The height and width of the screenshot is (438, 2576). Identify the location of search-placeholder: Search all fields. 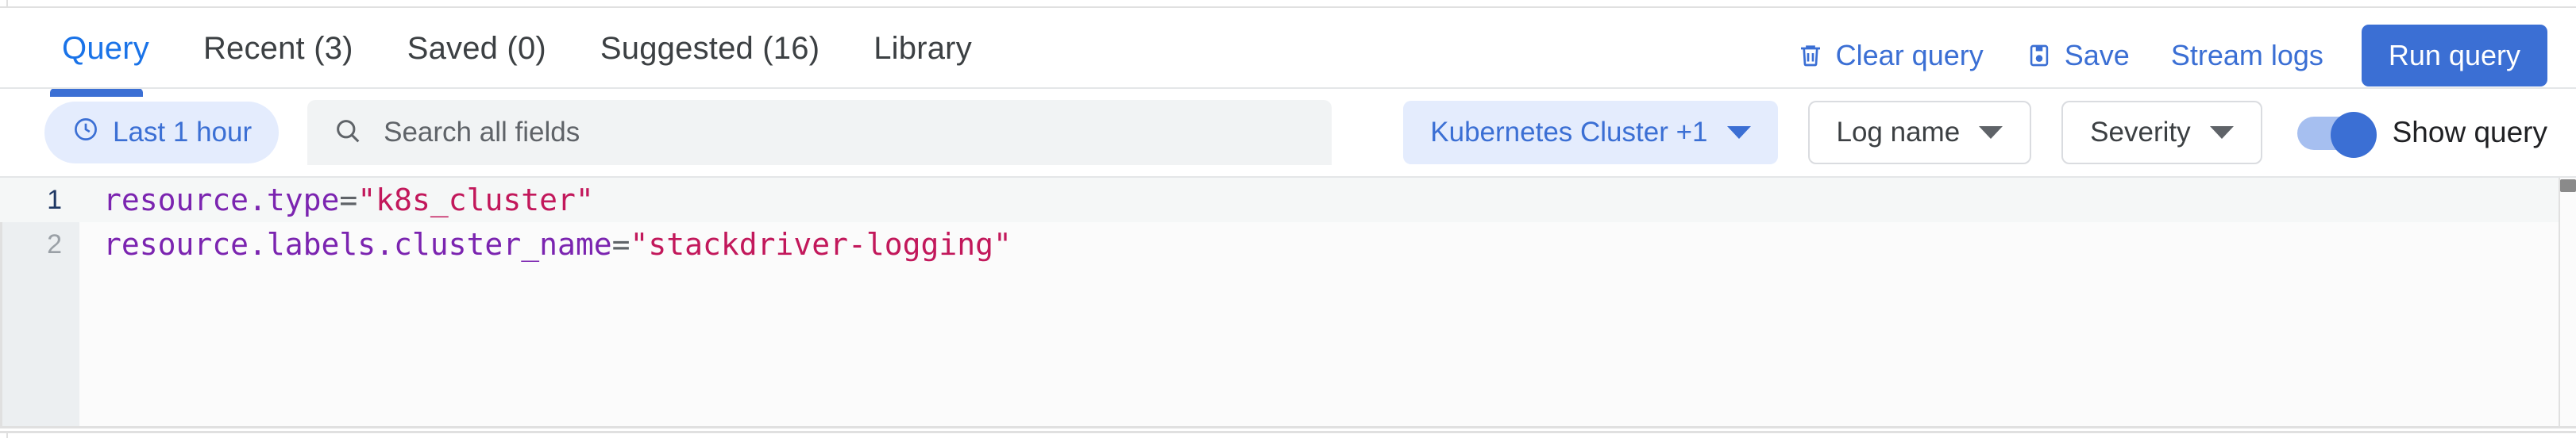
(482, 132).